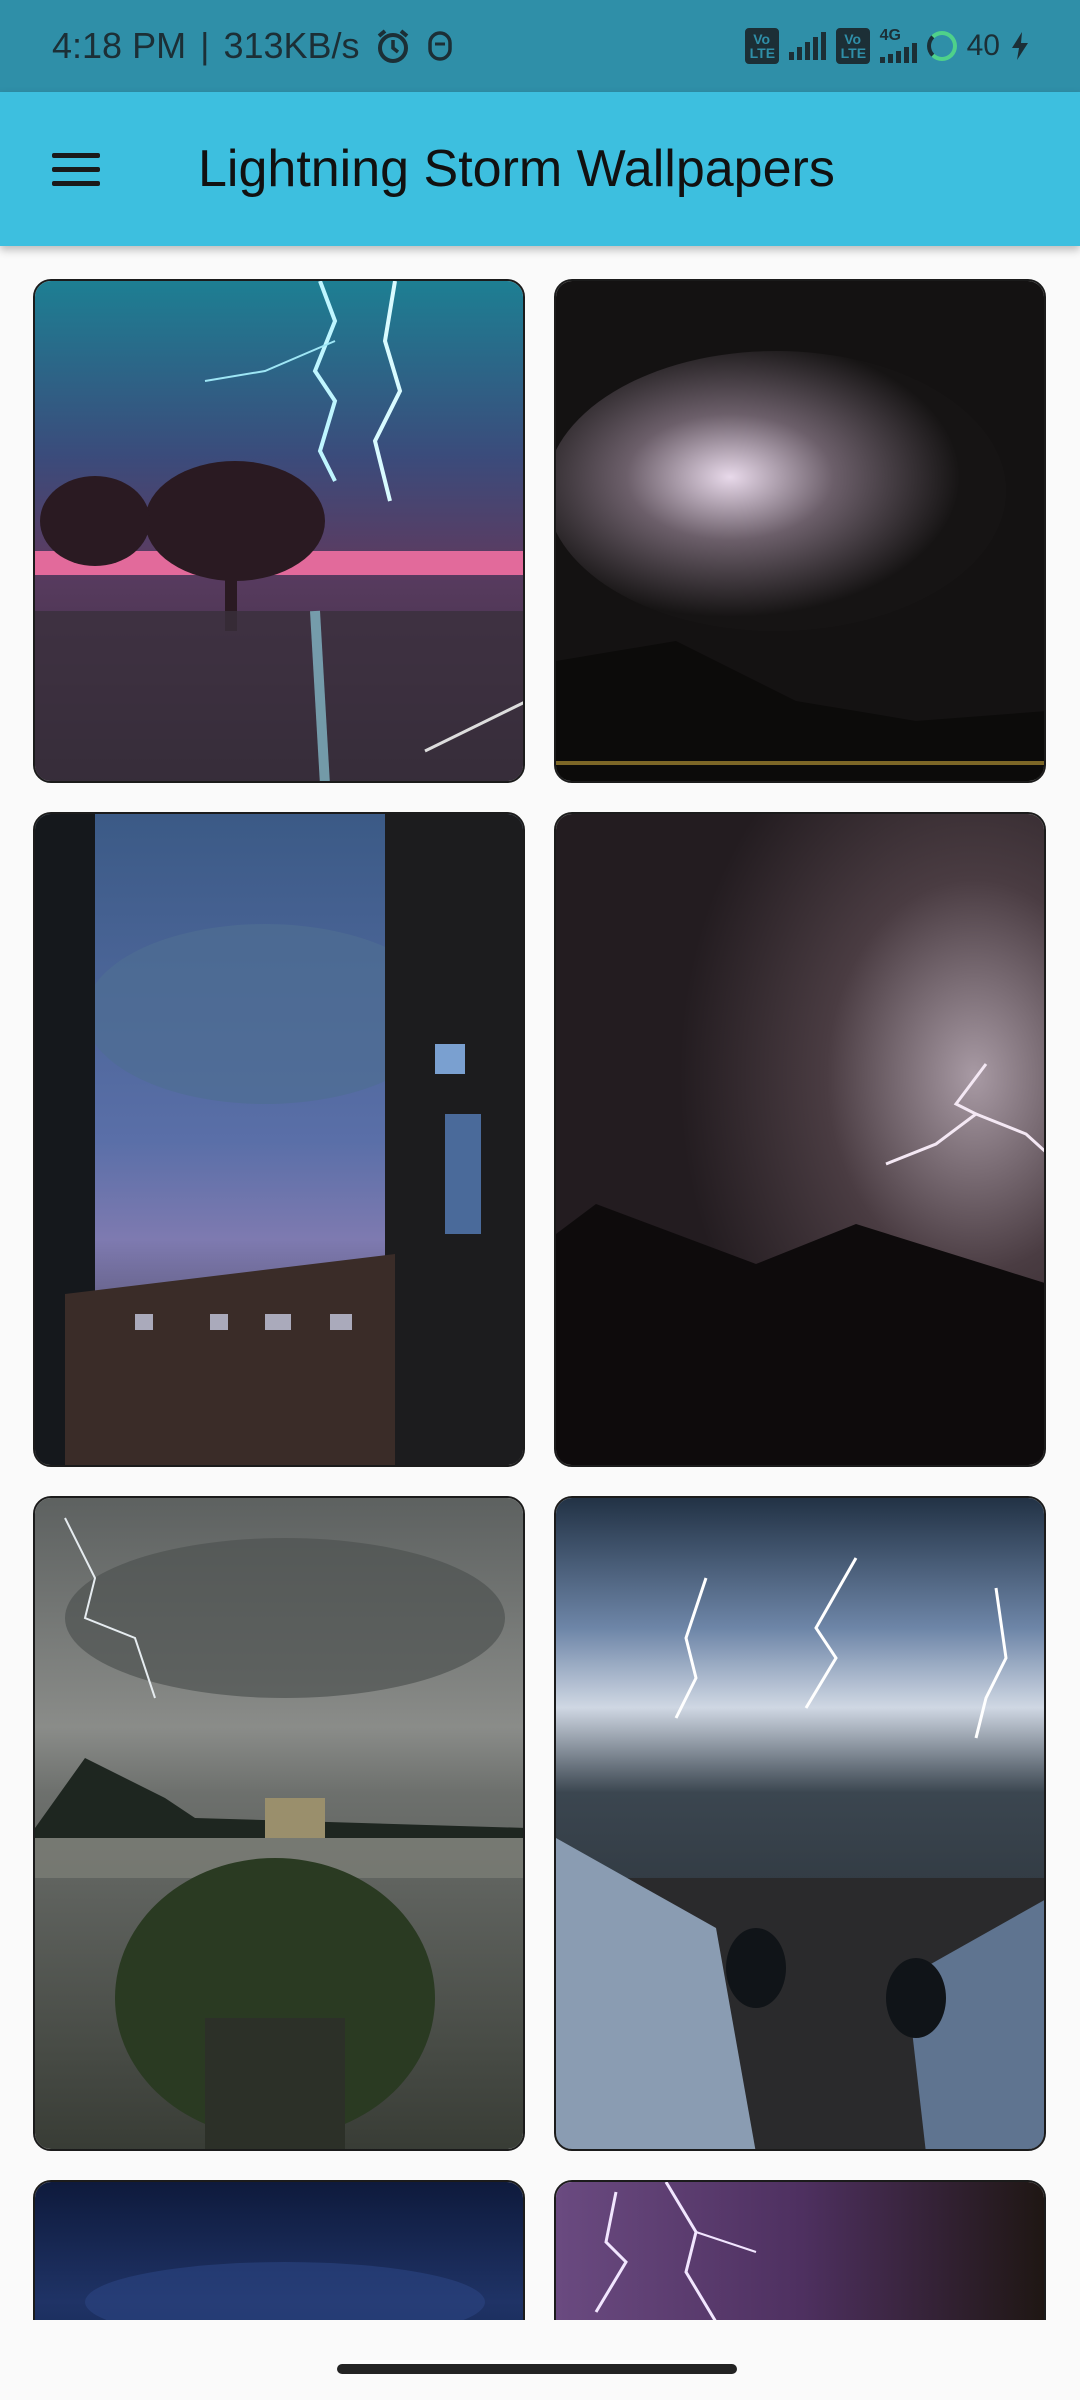  What do you see at coordinates (74, 169) in the screenshot?
I see `hamburger-menu-icon` at bounding box center [74, 169].